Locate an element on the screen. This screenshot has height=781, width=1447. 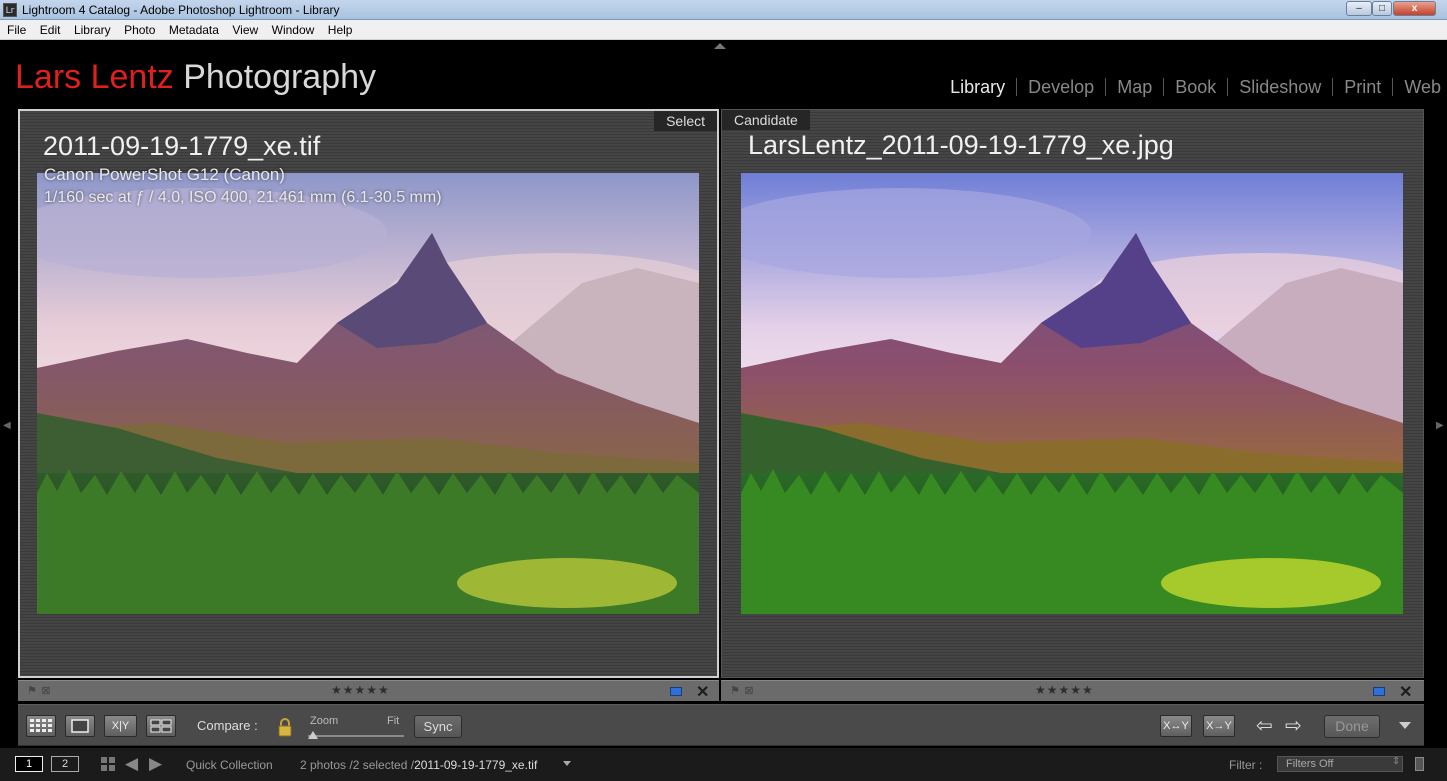
module-library: Library is located at coordinates (977, 87).